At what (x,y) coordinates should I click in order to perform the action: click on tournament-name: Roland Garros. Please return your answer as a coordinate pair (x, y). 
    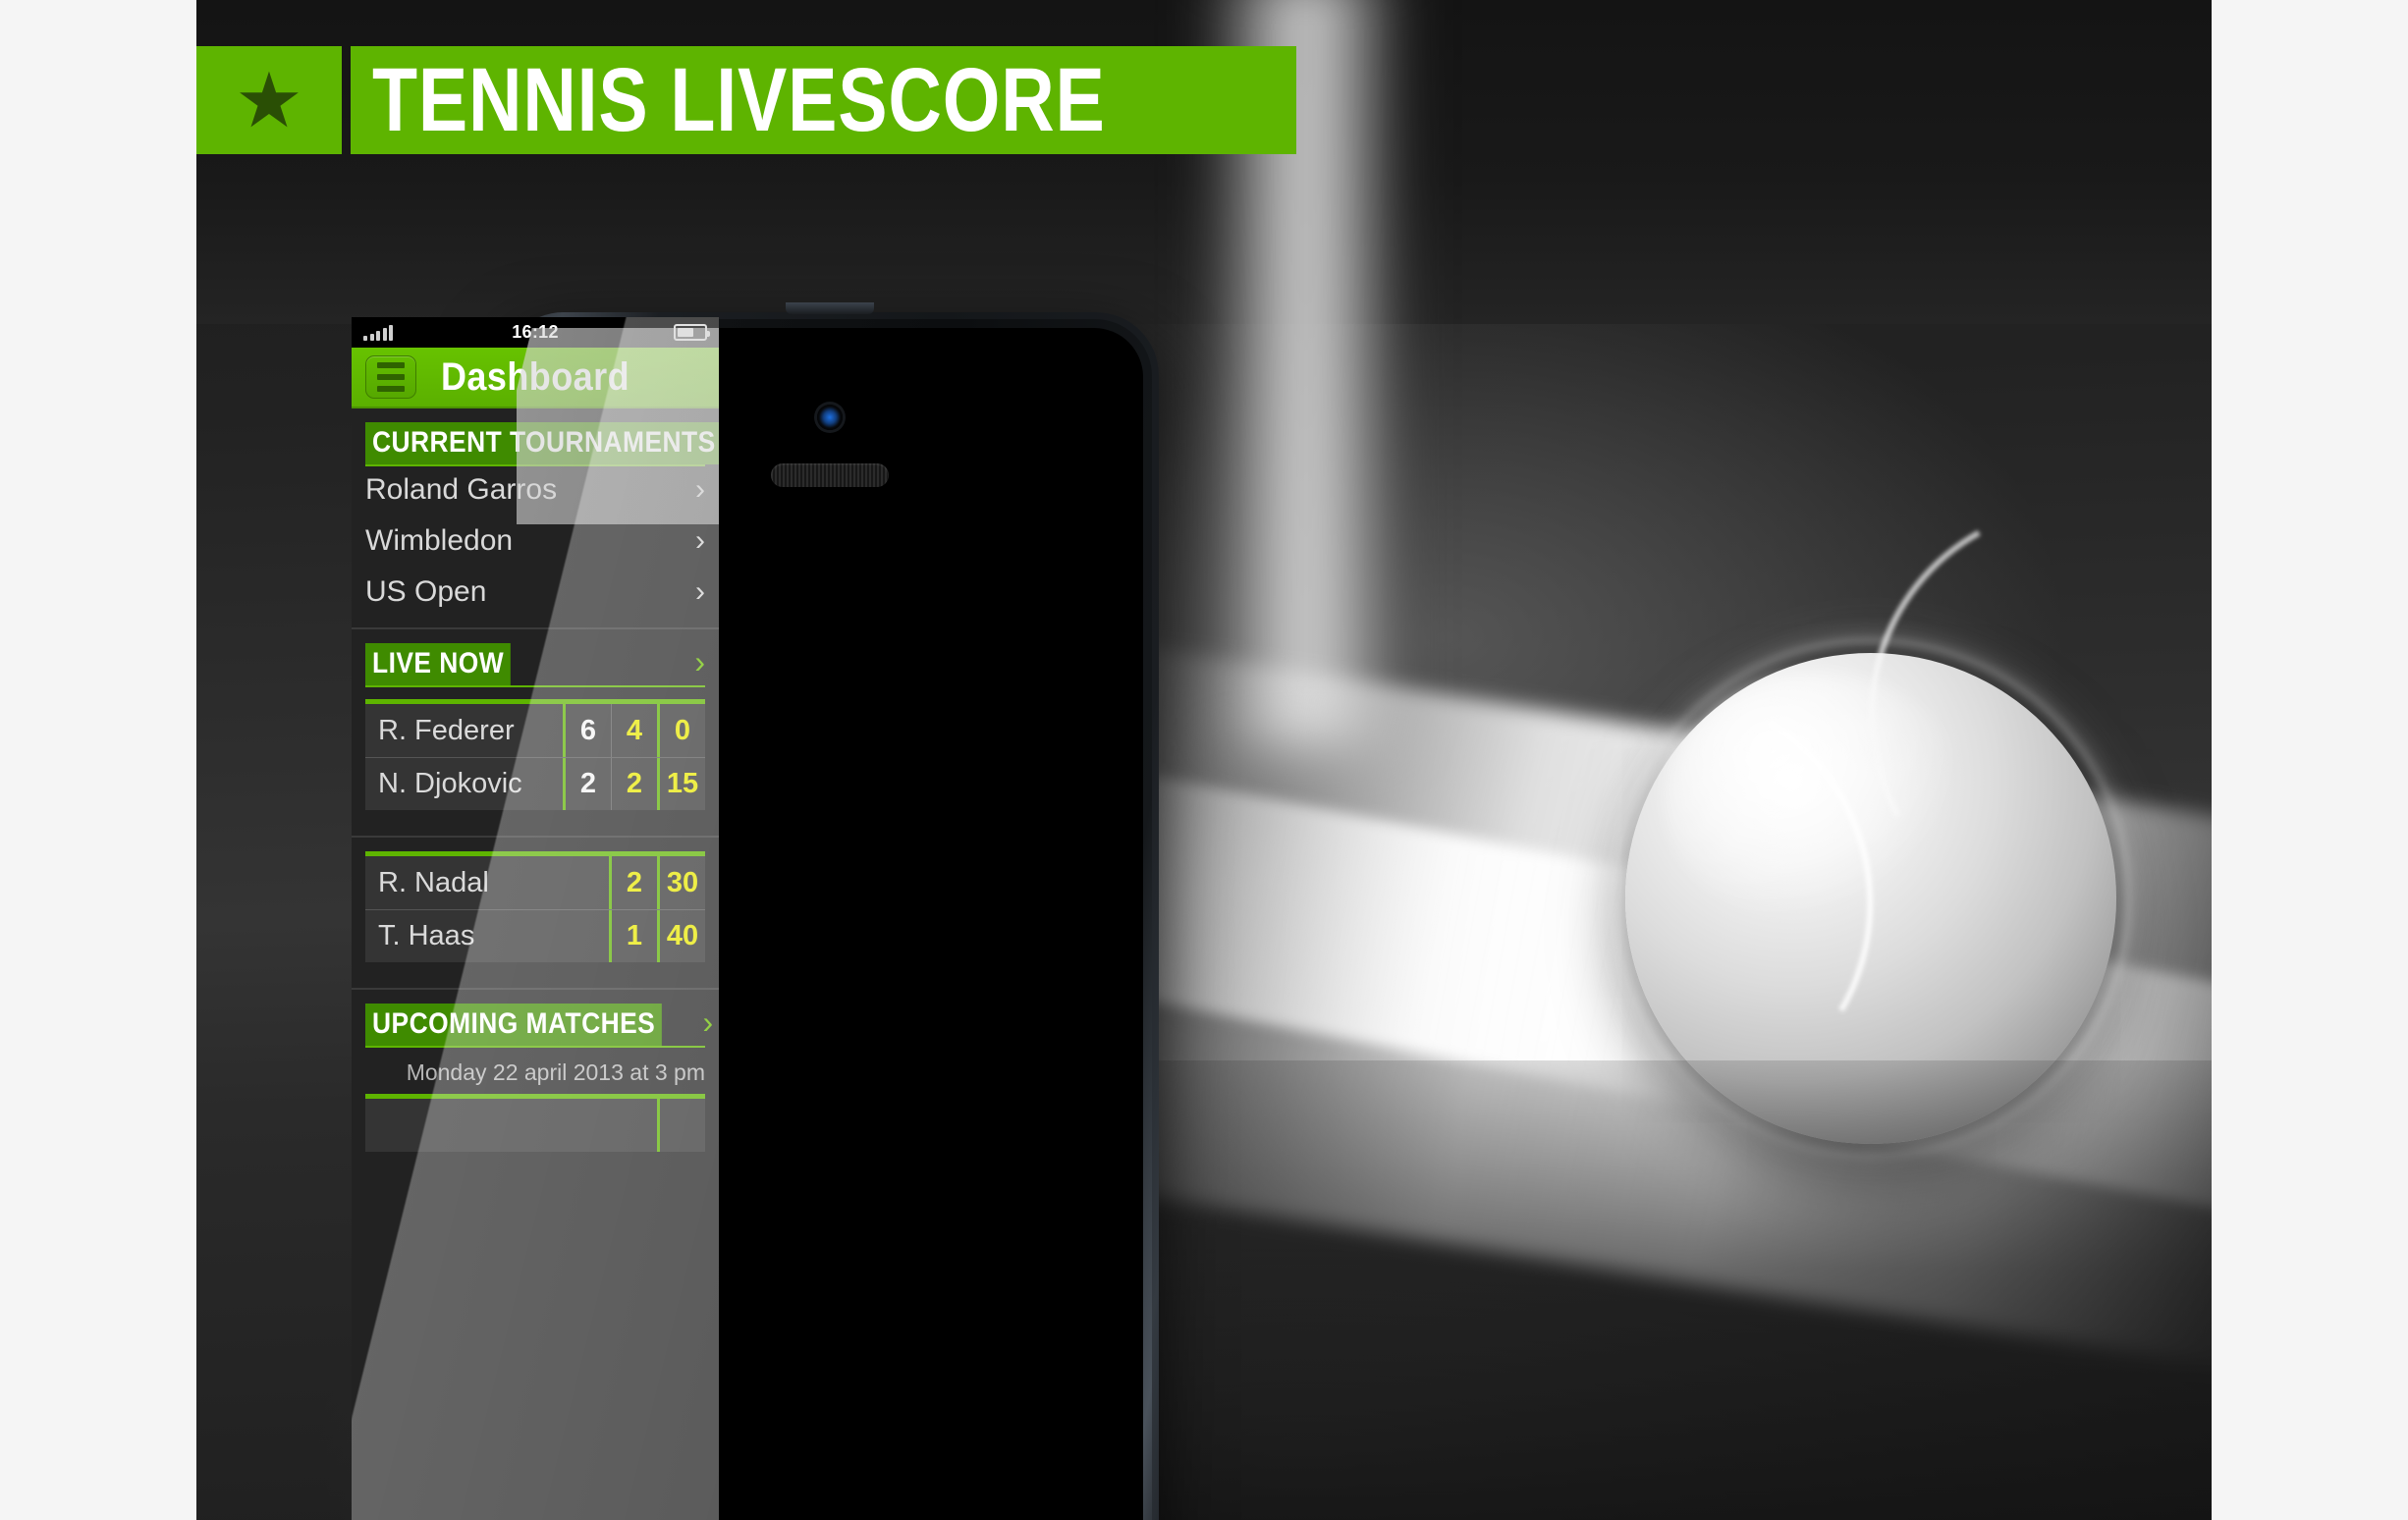
    Looking at the image, I should click on (462, 489).